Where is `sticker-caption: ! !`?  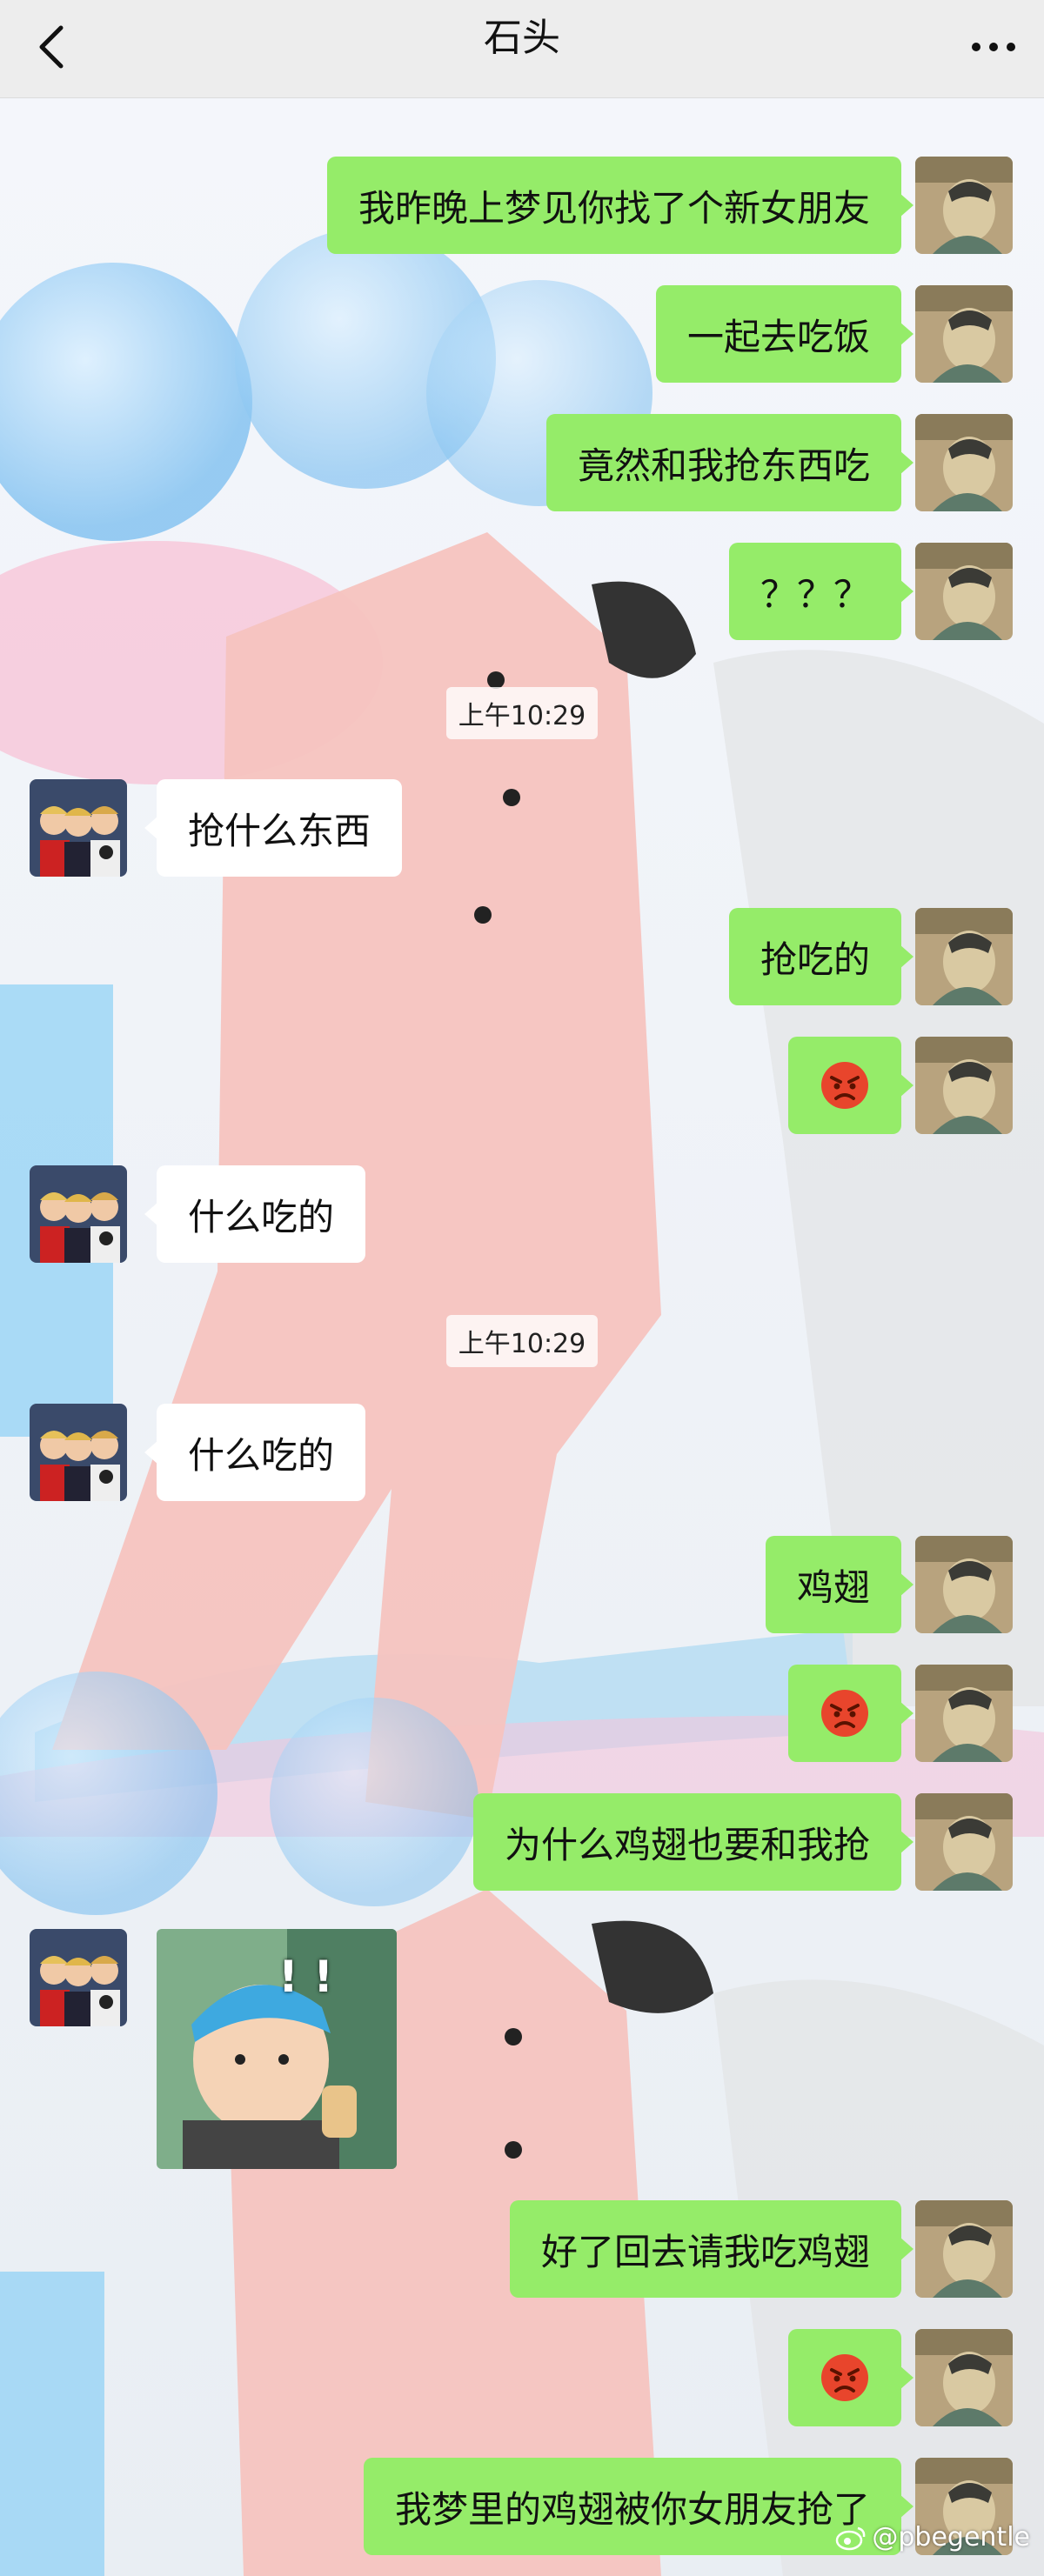 sticker-caption: ! ! is located at coordinates (306, 1977).